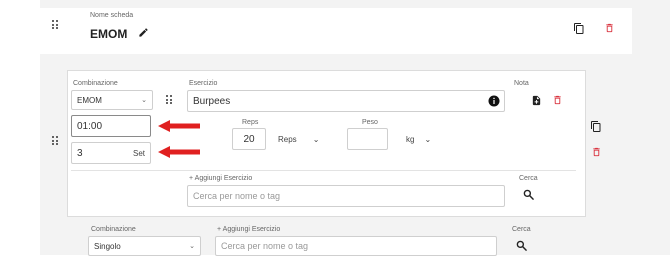 The image size is (670, 256). What do you see at coordinates (212, 101) in the screenshot?
I see `exercise-input-value: Burpees` at bounding box center [212, 101].